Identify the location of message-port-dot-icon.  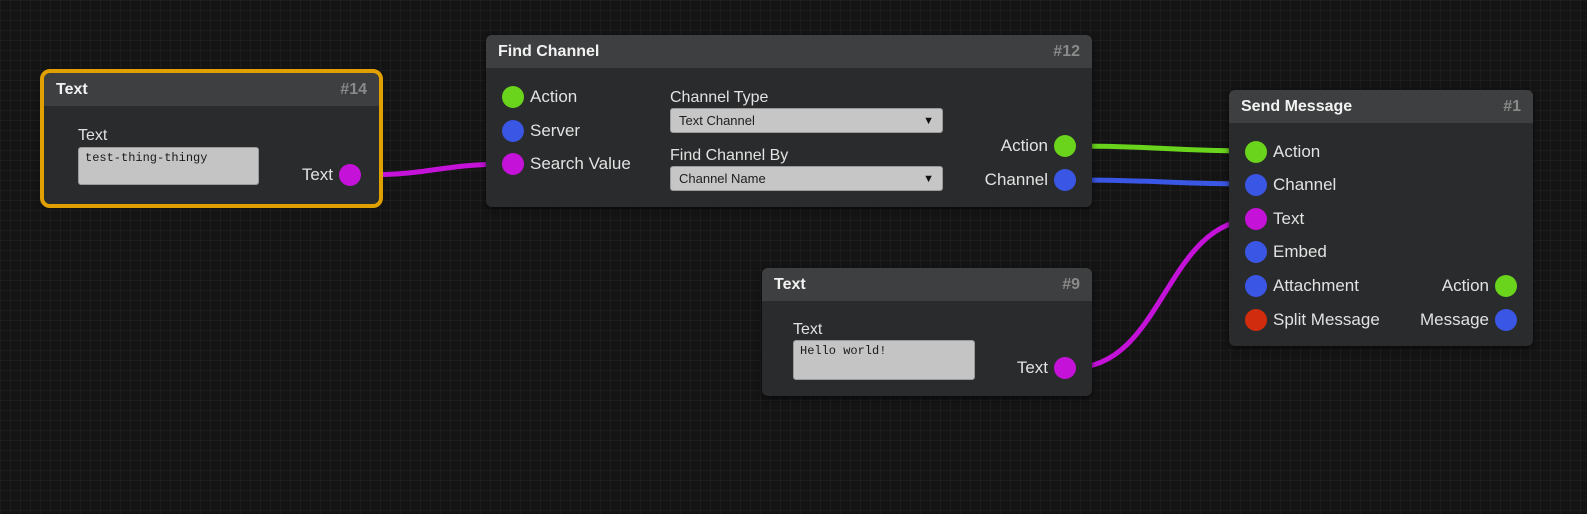
(1506, 320).